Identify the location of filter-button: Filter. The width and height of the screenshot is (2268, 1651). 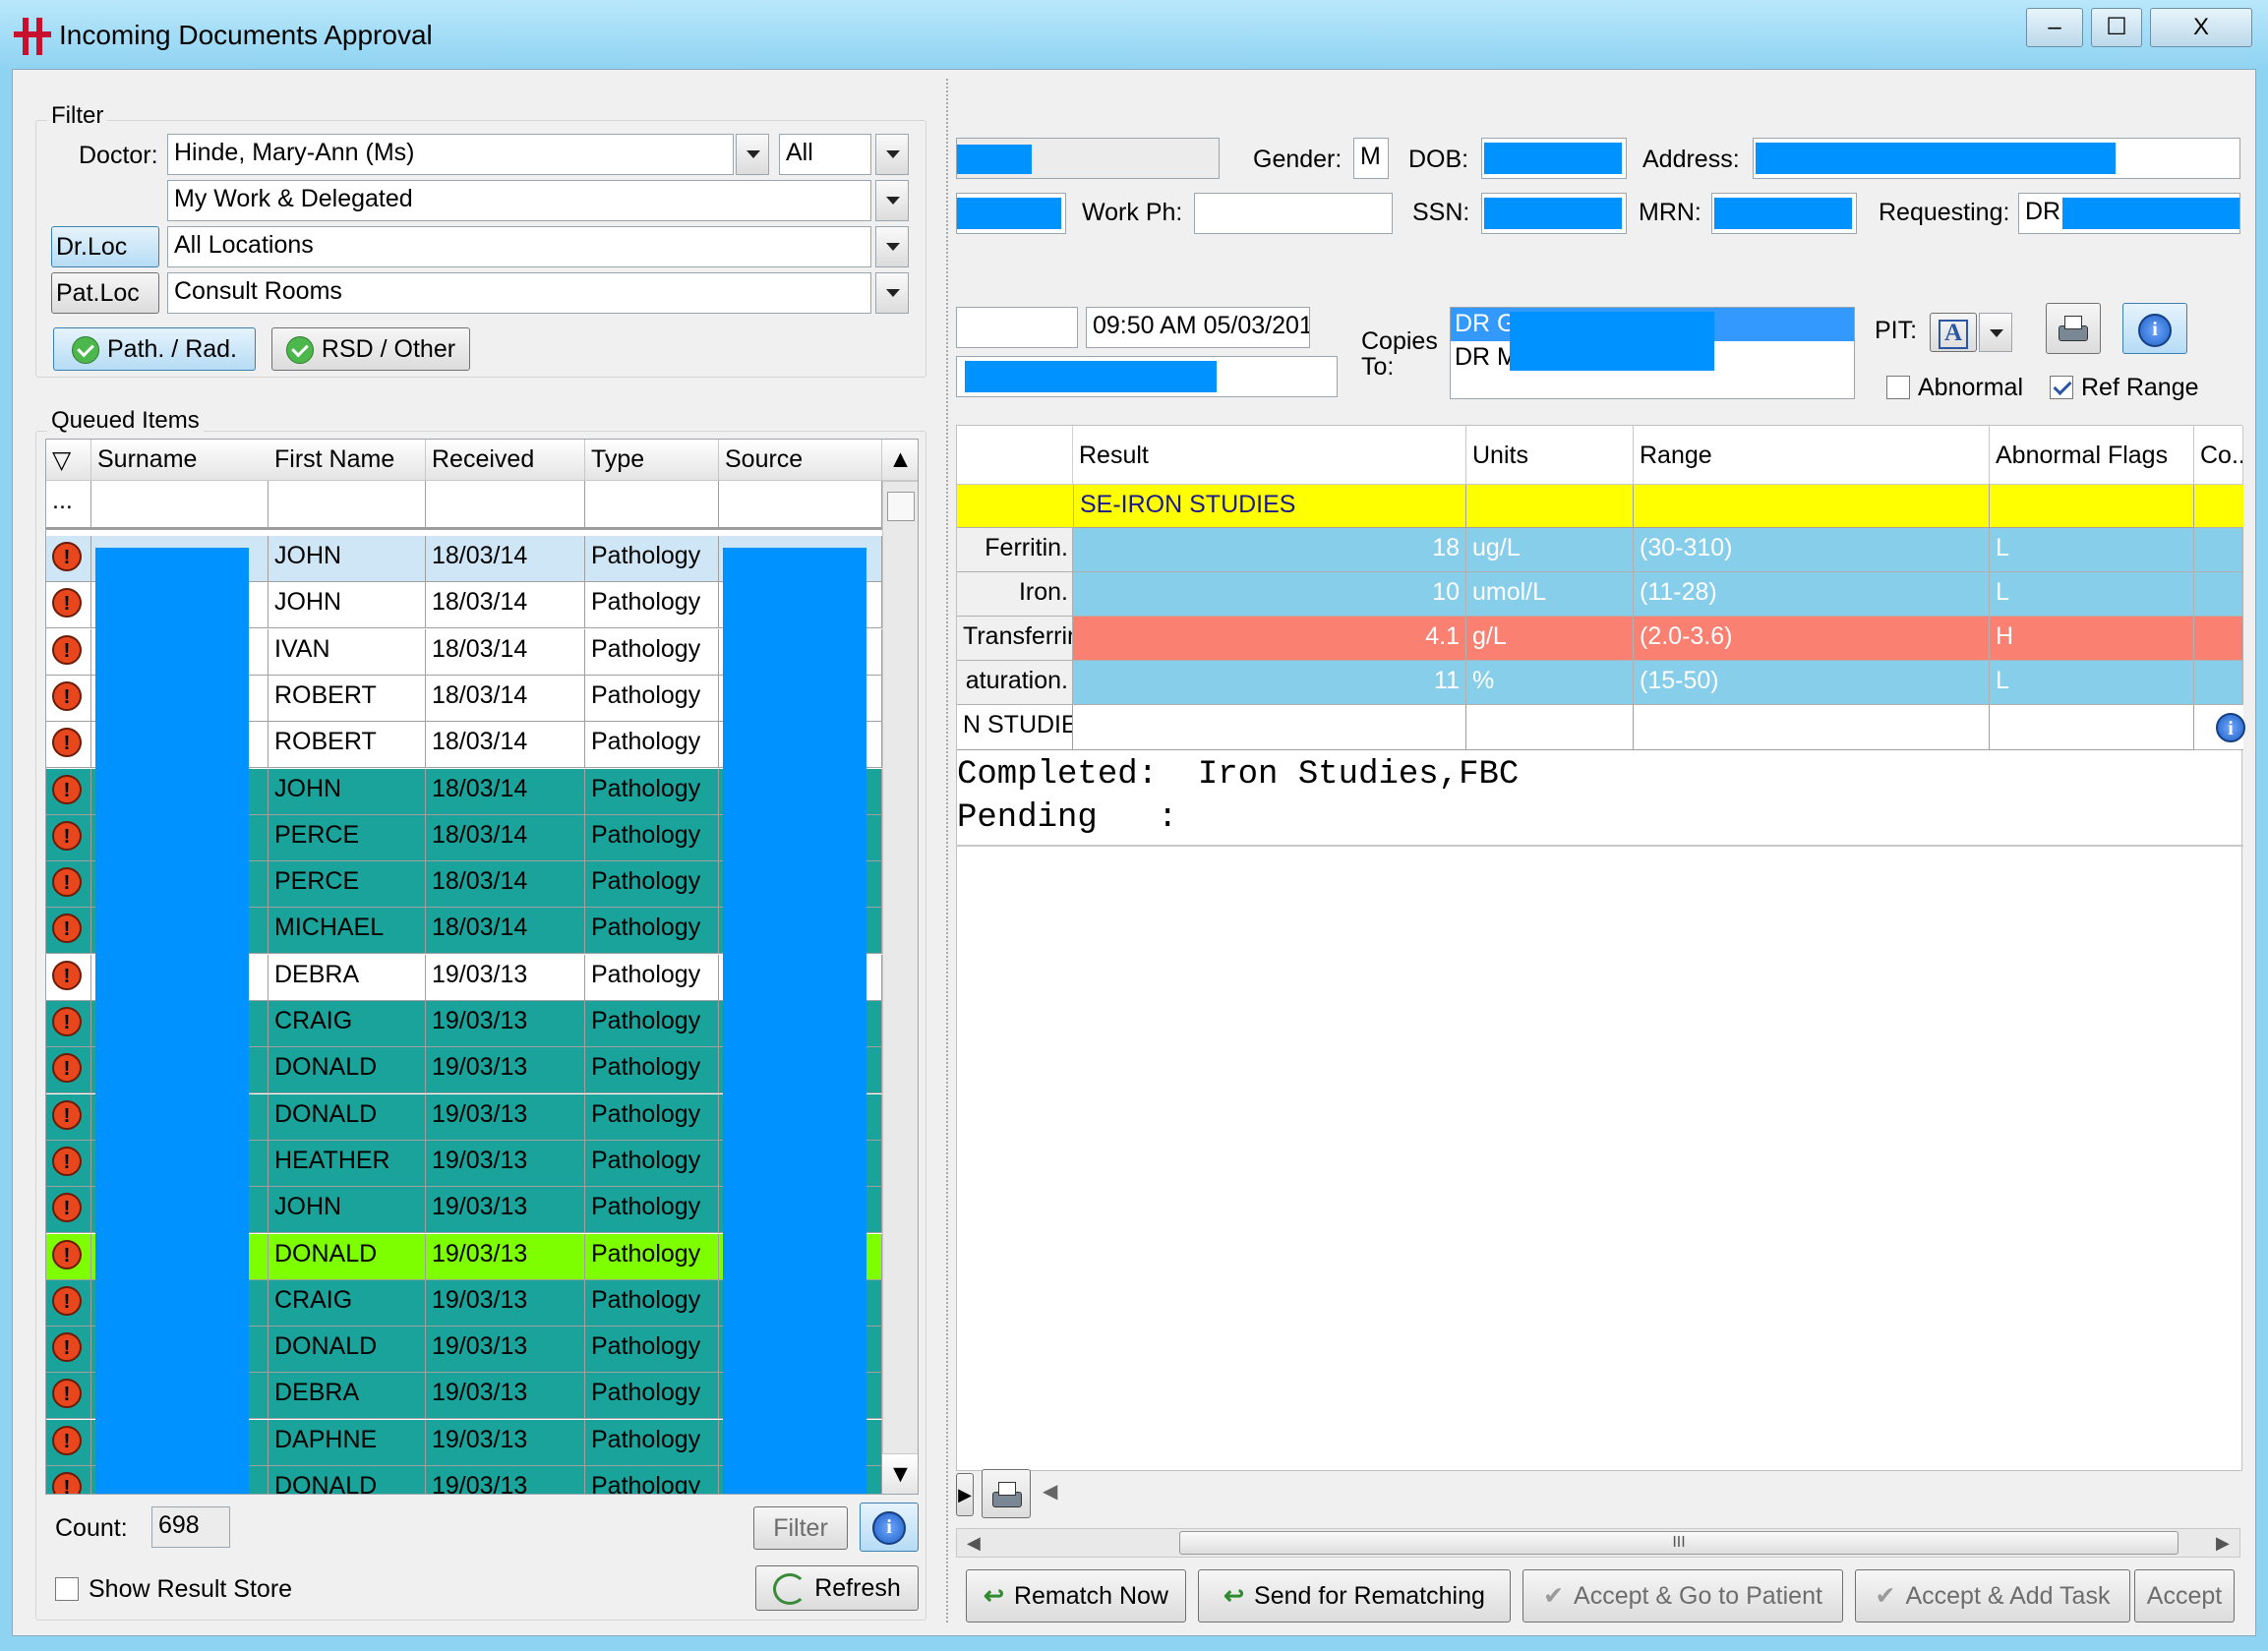
(800, 1528).